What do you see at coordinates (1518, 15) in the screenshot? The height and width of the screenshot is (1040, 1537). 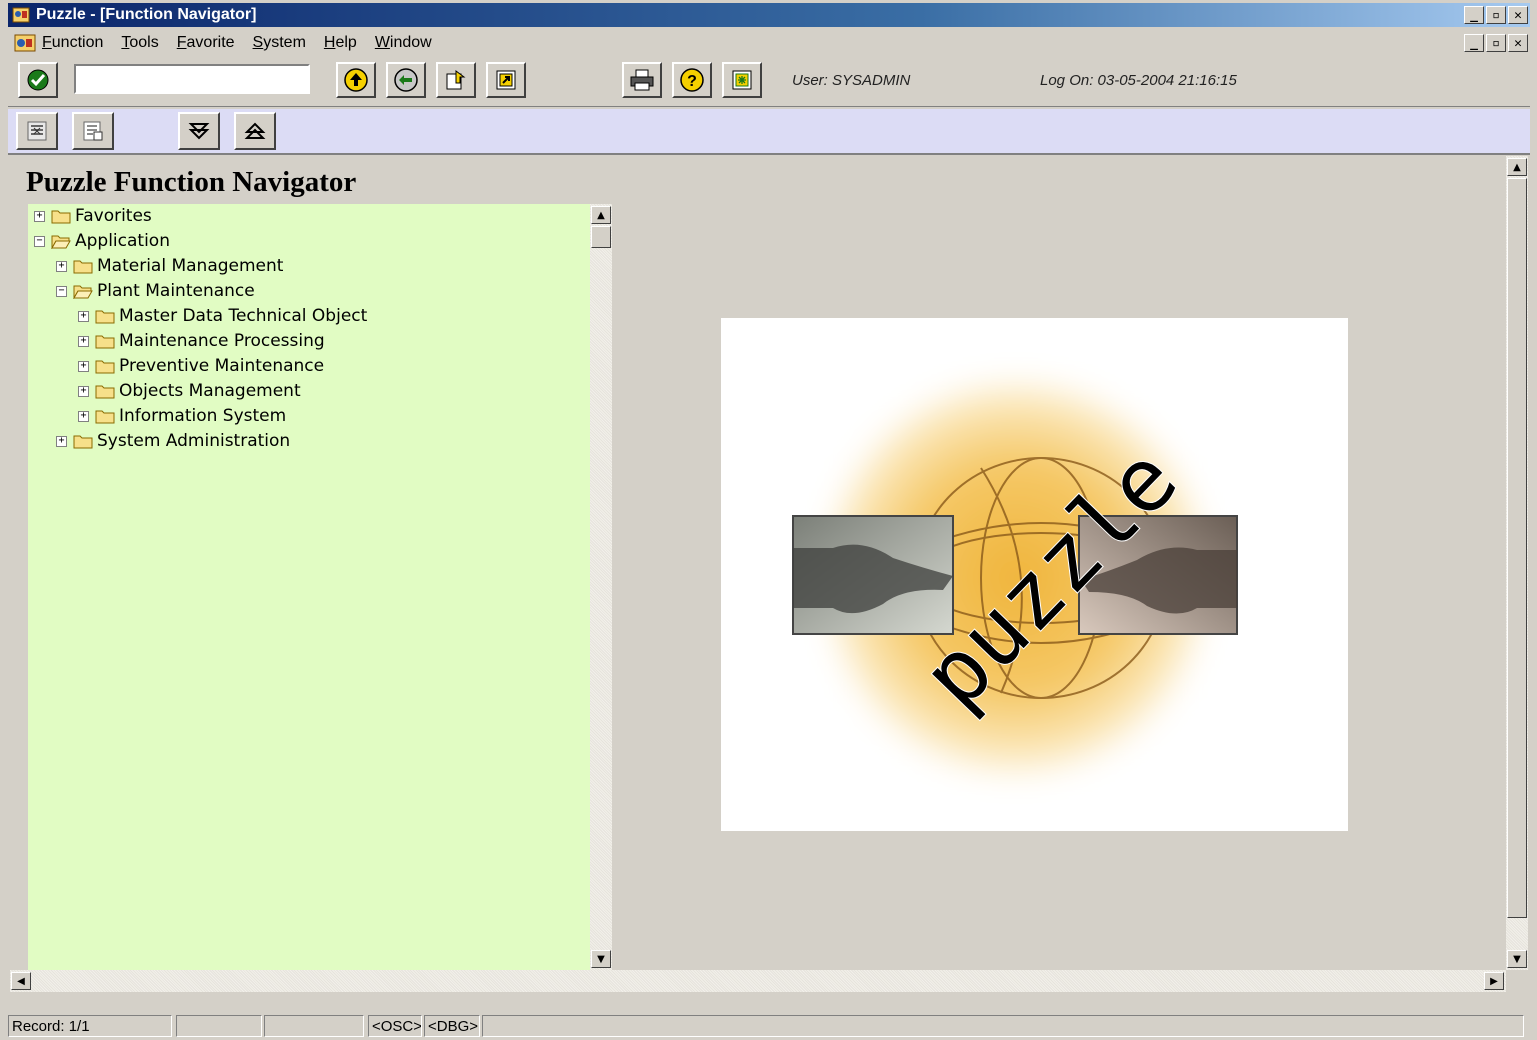 I see `close-button: ✕` at bounding box center [1518, 15].